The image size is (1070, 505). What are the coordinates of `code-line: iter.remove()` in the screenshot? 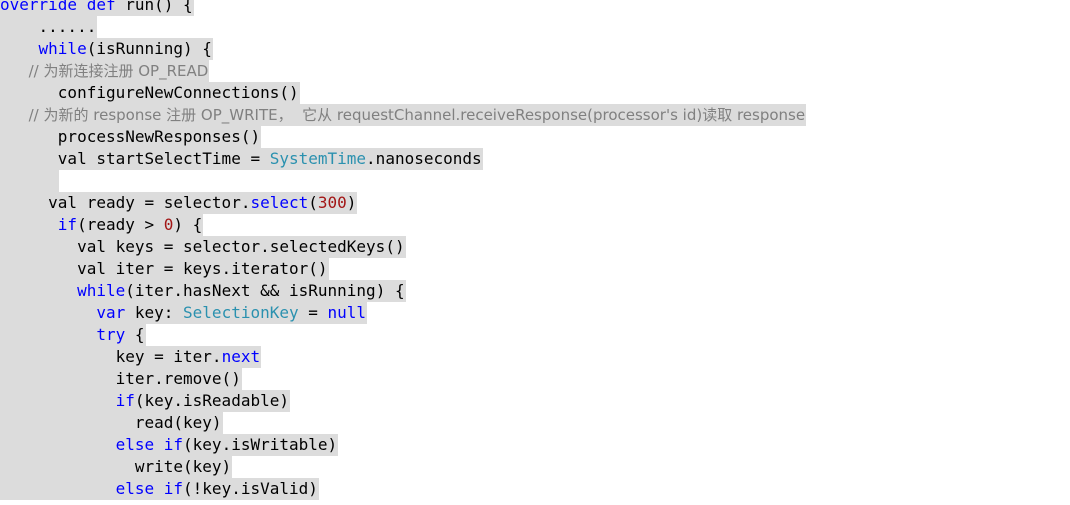 It's located at (121, 379).